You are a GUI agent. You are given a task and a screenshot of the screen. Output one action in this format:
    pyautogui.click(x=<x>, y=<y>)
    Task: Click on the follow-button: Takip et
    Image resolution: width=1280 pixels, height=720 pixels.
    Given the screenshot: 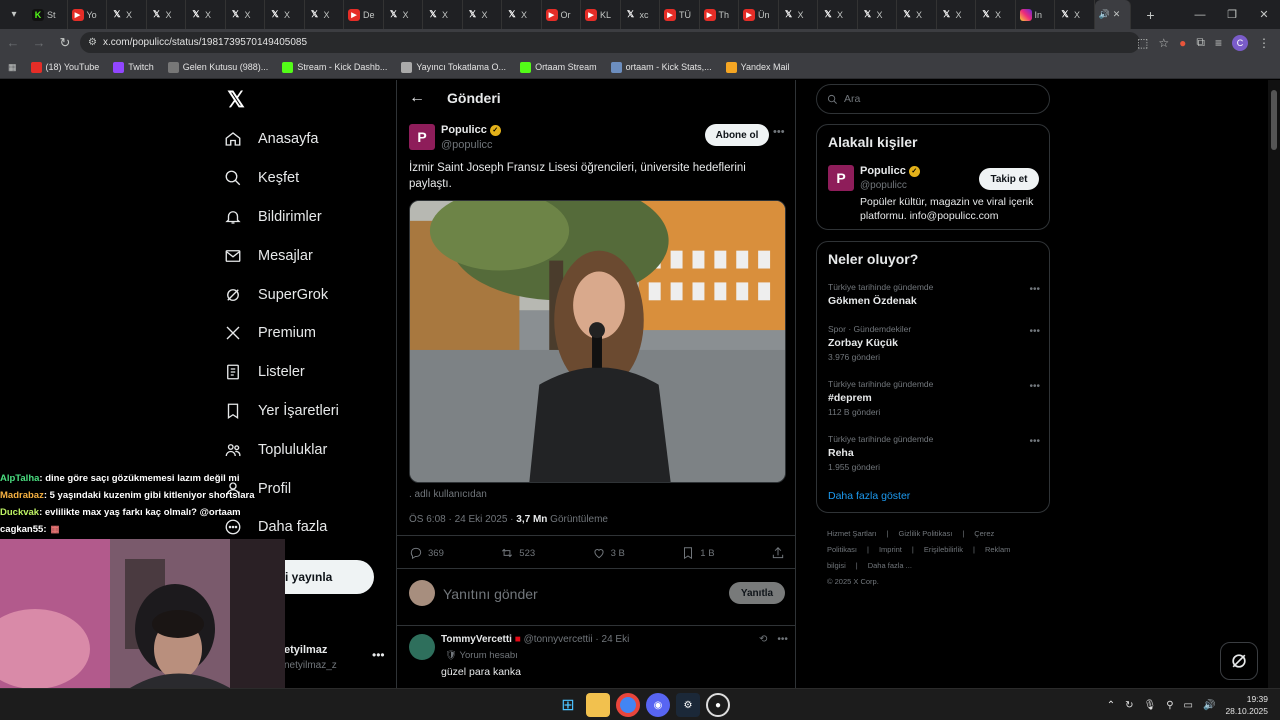 What is the action you would take?
    pyautogui.click(x=1009, y=179)
    